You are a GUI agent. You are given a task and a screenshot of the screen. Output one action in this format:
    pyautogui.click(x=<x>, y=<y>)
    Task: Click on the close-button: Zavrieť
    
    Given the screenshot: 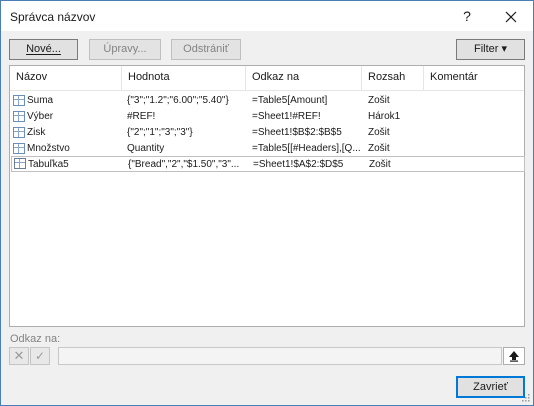 What is the action you would take?
    pyautogui.click(x=490, y=387)
    